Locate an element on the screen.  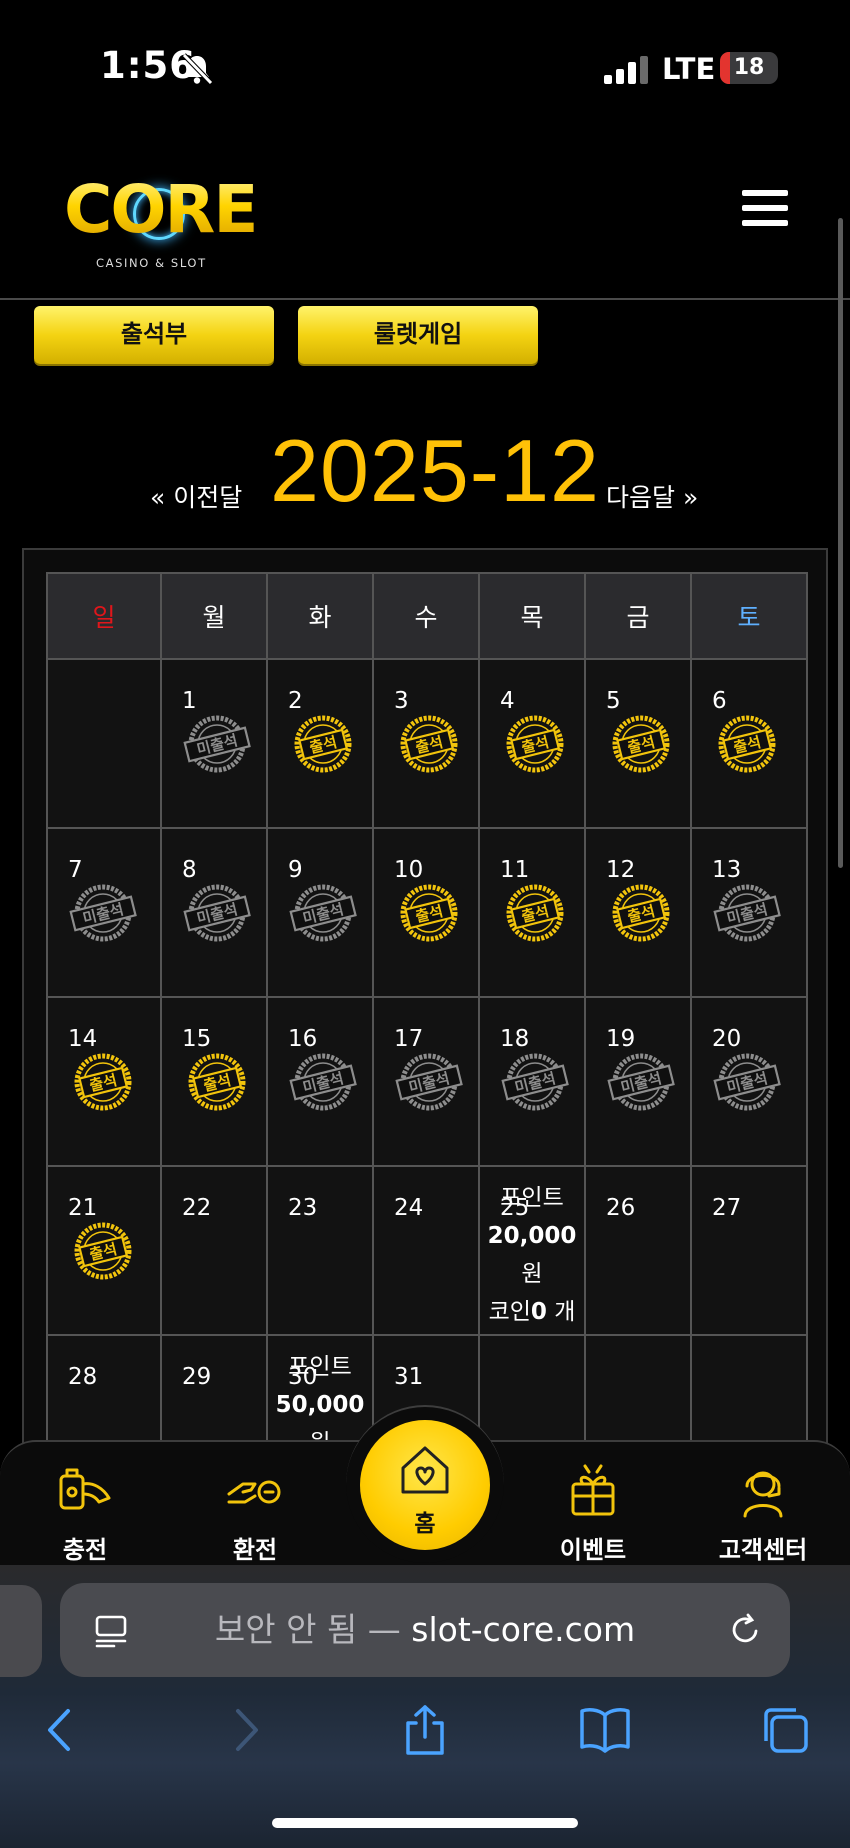
calendar-week-row: 1 미출석 2 출석 3 출석 4 출석 5 출석 6 출석 is located at coordinates (427, 743).